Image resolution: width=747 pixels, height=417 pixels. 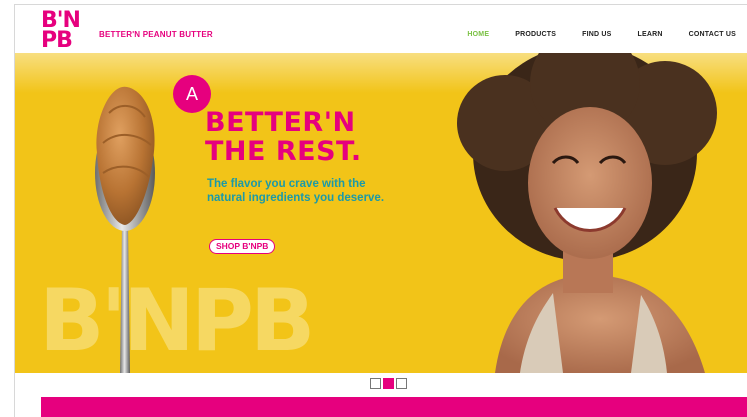 What do you see at coordinates (650, 34) in the screenshot?
I see `nav-learn: LEARN` at bounding box center [650, 34].